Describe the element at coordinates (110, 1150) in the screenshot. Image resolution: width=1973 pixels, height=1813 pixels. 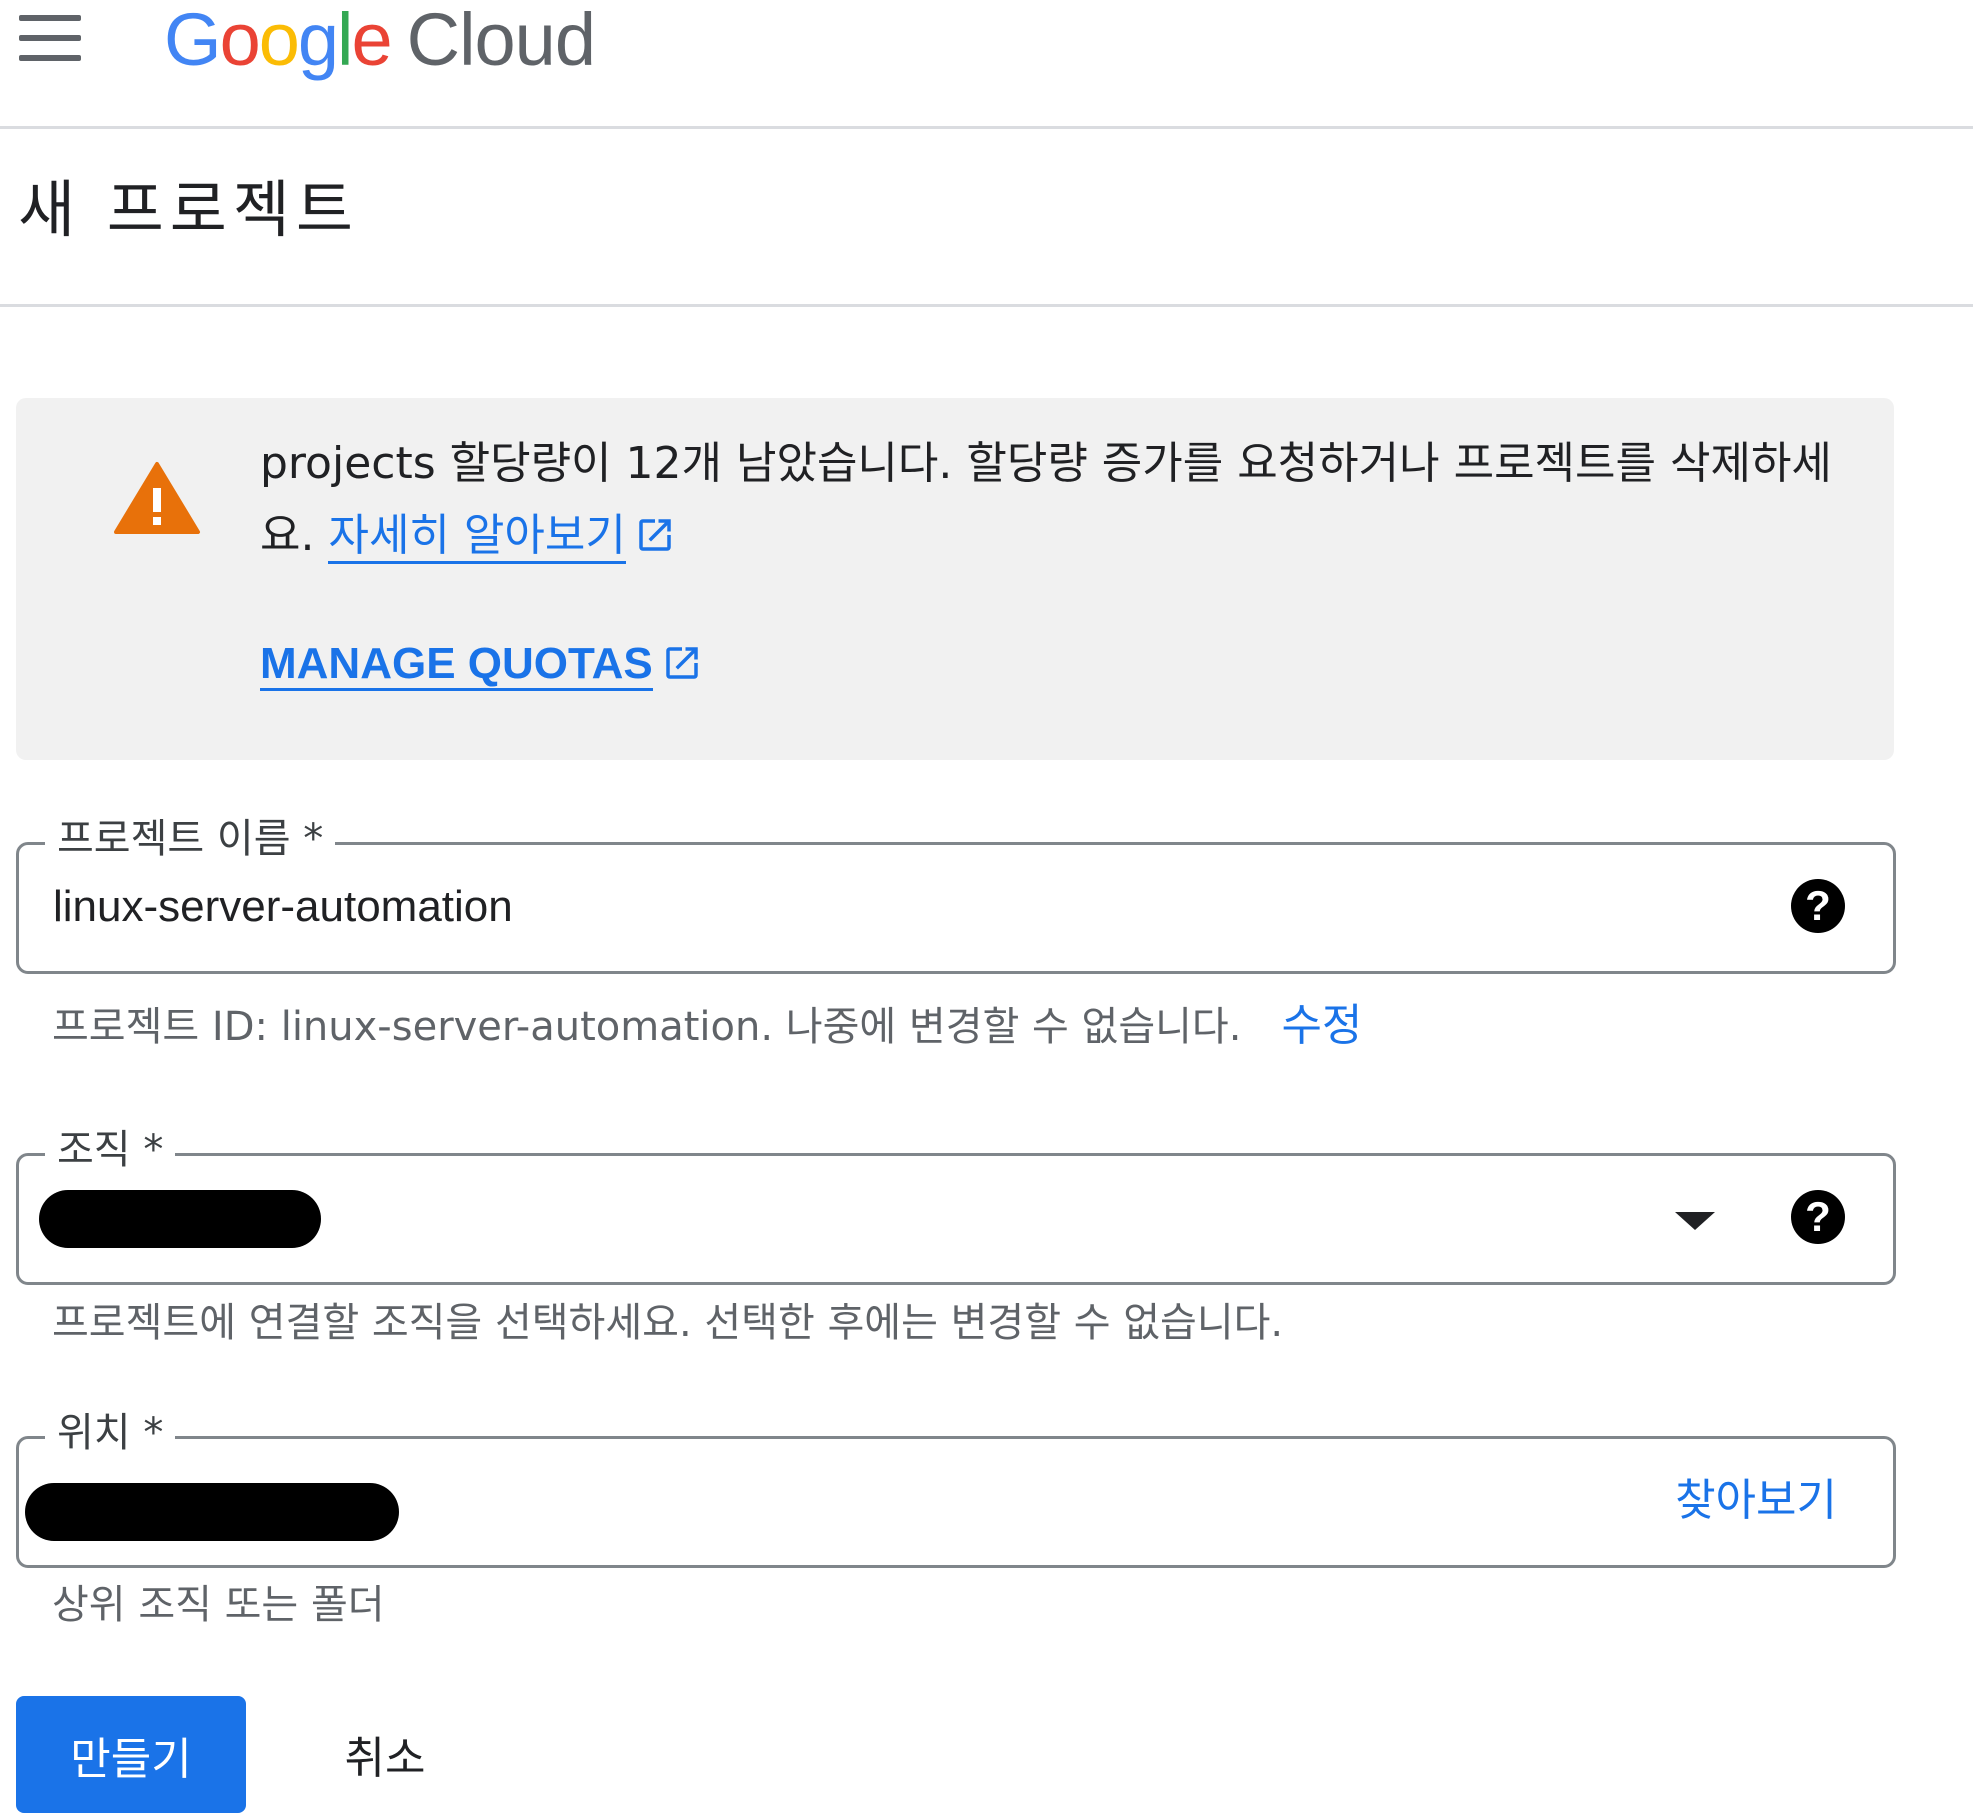
I see `organization-label: 조직 *` at that location.